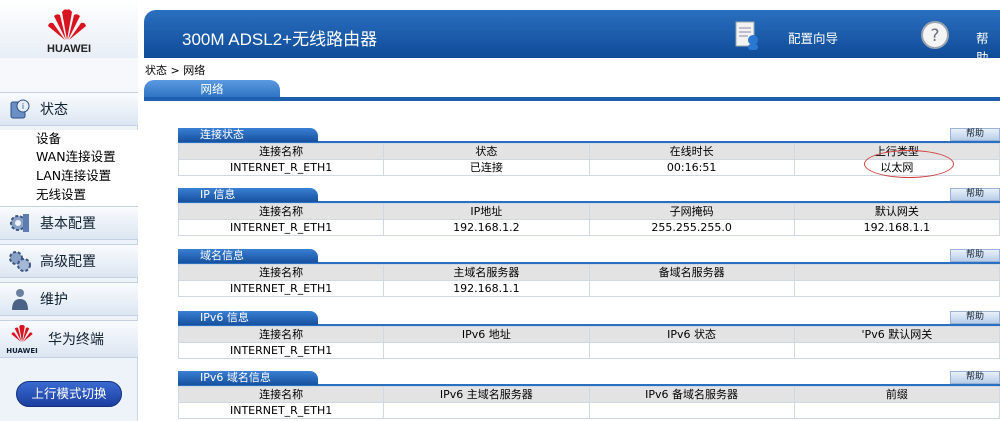 Image resolution: width=1000 pixels, height=421 pixels. What do you see at coordinates (691, 151) in the screenshot?
I see `column-header: 在线时长` at bounding box center [691, 151].